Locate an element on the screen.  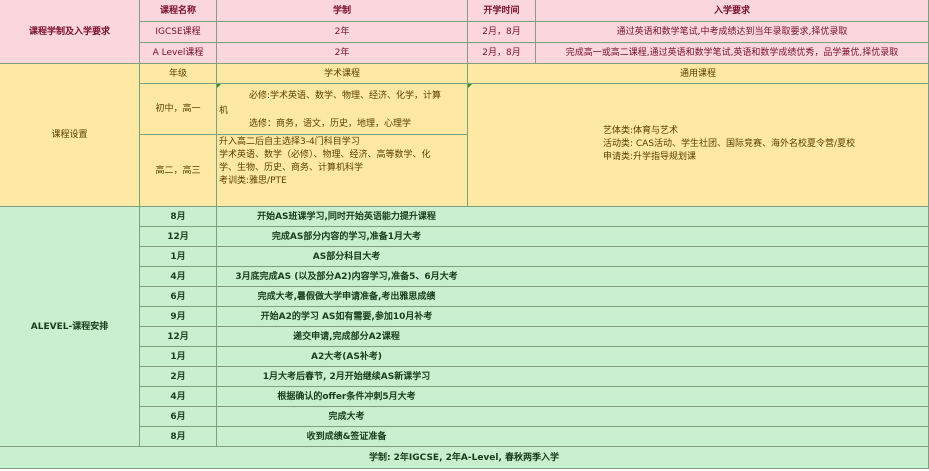
schedule-text: 开始AS班课学习,同时开始英语能力提升课程 is located at coordinates (346, 216).